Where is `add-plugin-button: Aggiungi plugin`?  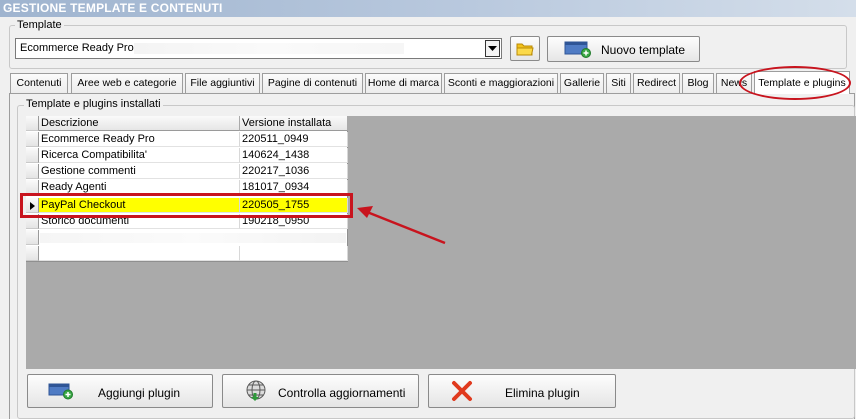 add-plugin-button: Aggiungi plugin is located at coordinates (120, 391).